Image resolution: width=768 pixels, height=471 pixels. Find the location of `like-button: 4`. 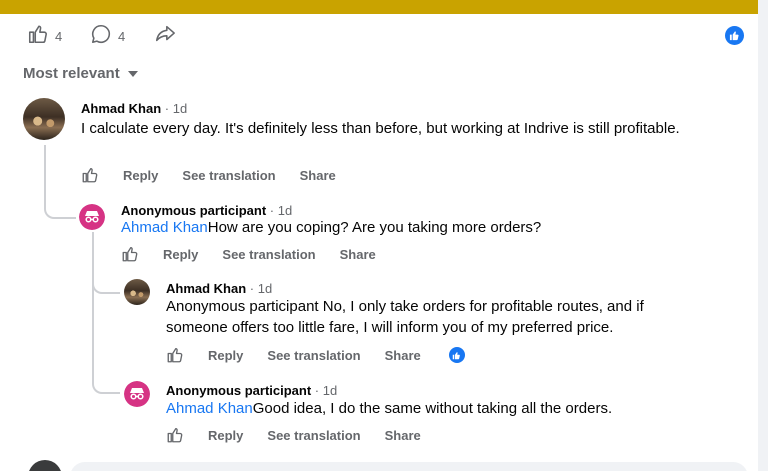

like-button: 4 is located at coordinates (44, 36).